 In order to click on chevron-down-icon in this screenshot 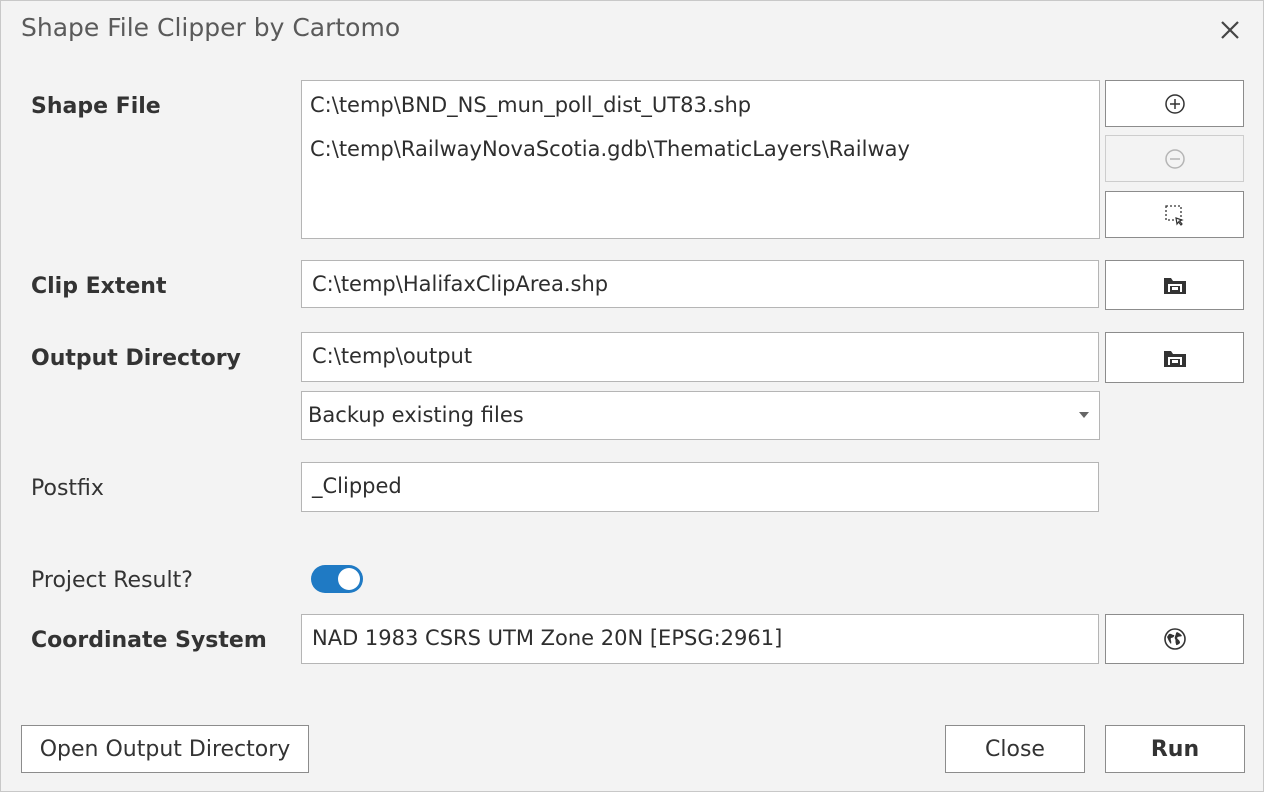, I will do `click(1084, 415)`.